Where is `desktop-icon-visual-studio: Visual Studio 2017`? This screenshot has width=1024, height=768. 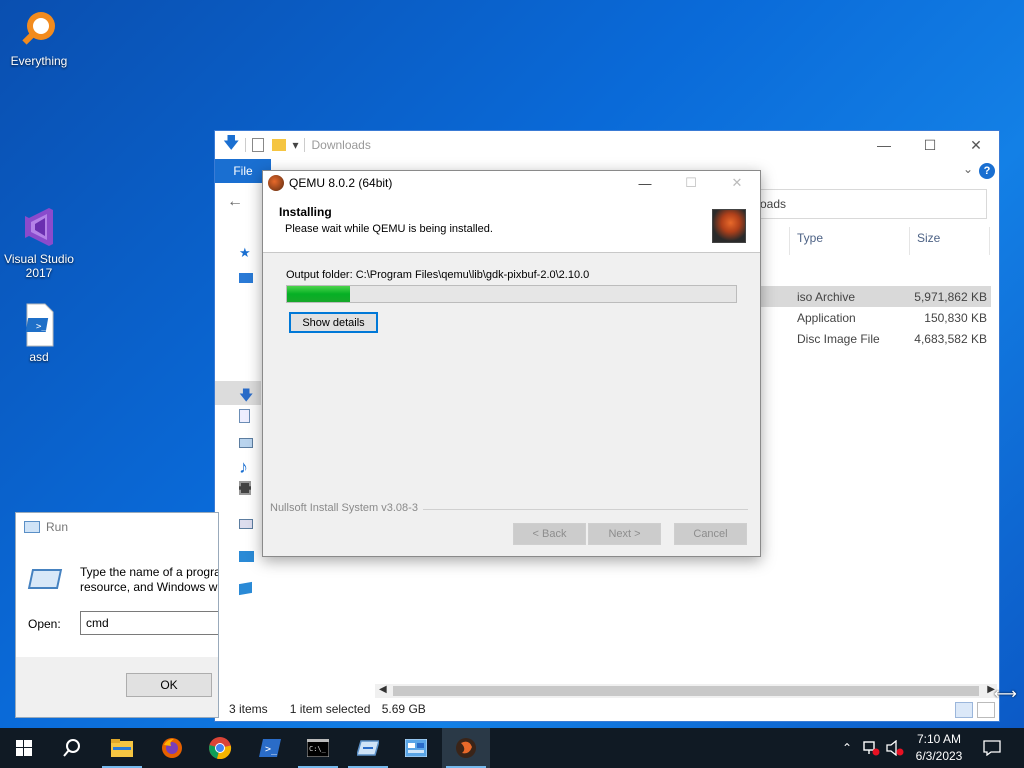
desktop-icon-visual-studio: Visual Studio 2017 is located at coordinates (39, 242).